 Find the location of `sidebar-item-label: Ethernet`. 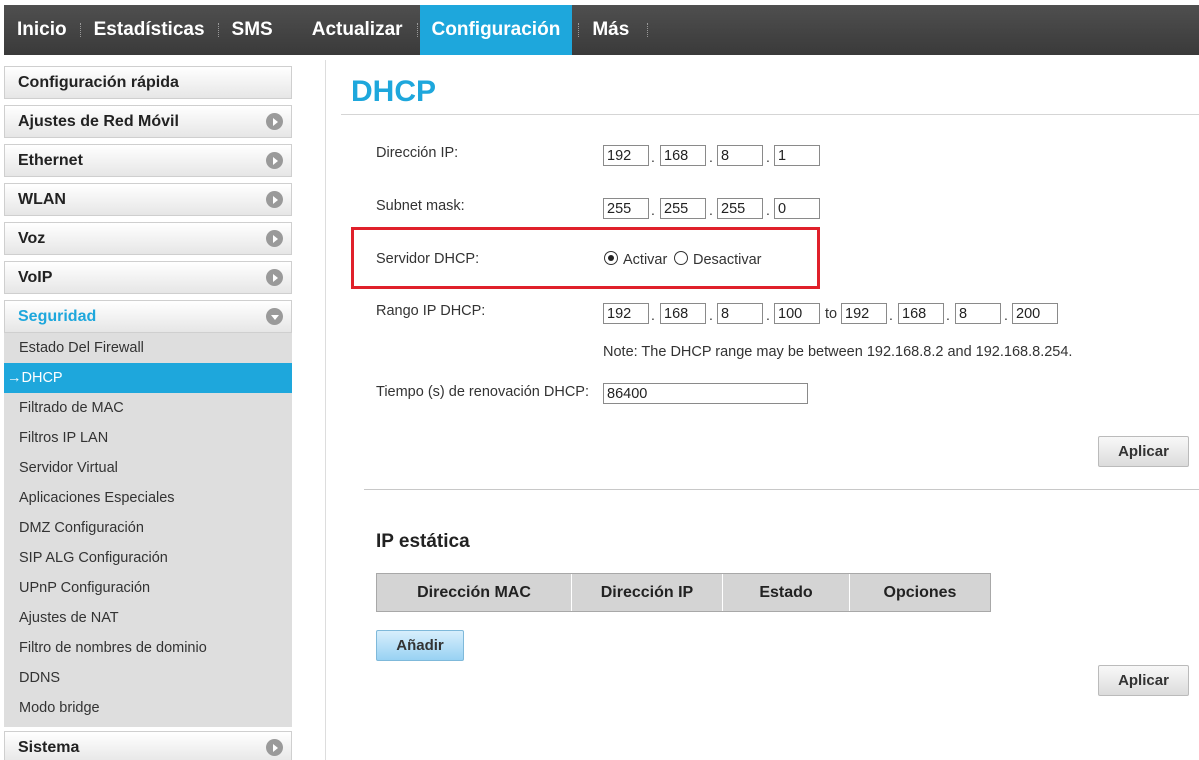

sidebar-item-label: Ethernet is located at coordinates (50, 160).